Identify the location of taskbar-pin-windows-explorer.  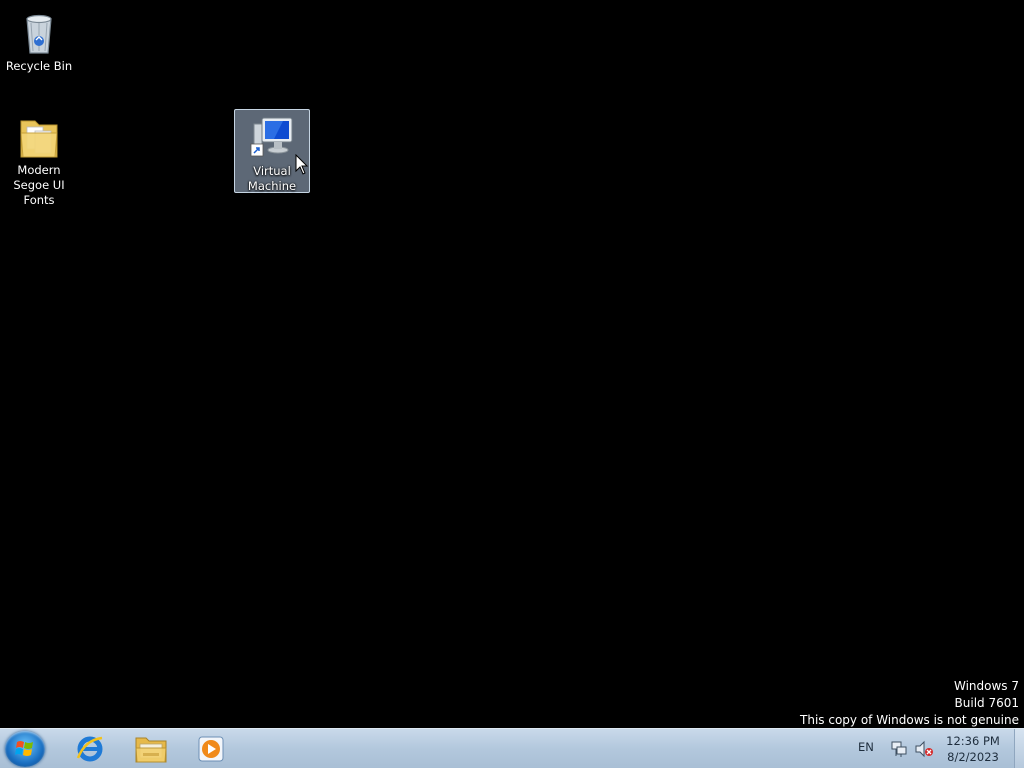
(151, 749).